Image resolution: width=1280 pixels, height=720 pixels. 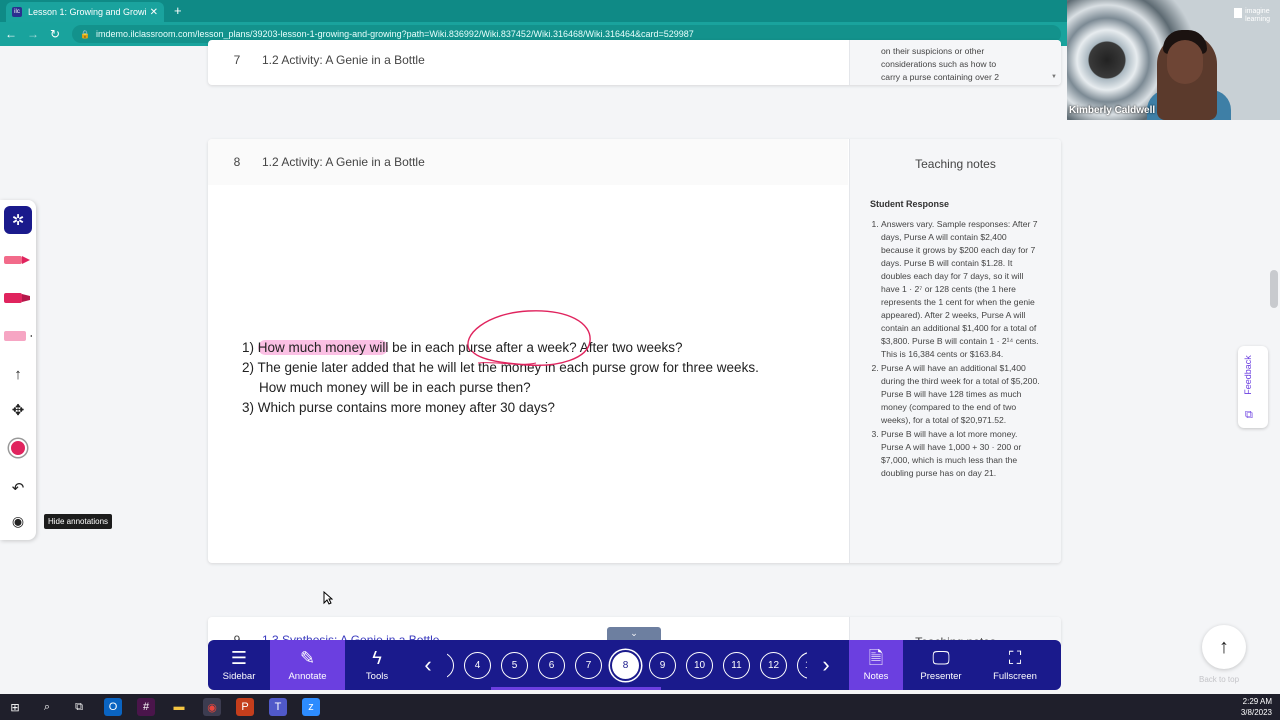 I want to click on outlook-icon: O, so click(x=113, y=707).